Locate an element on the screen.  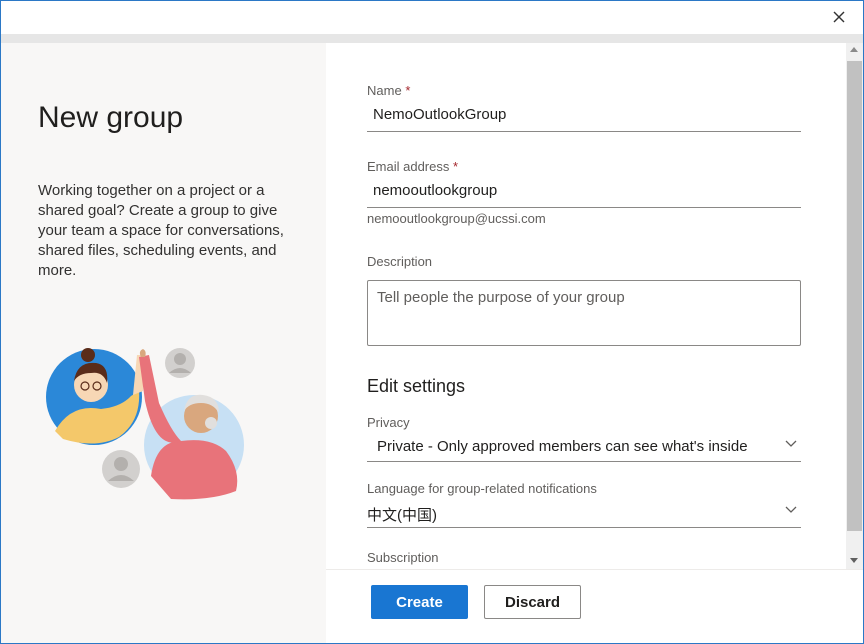
vertical-scrollbar is located at coordinates (854, 306).